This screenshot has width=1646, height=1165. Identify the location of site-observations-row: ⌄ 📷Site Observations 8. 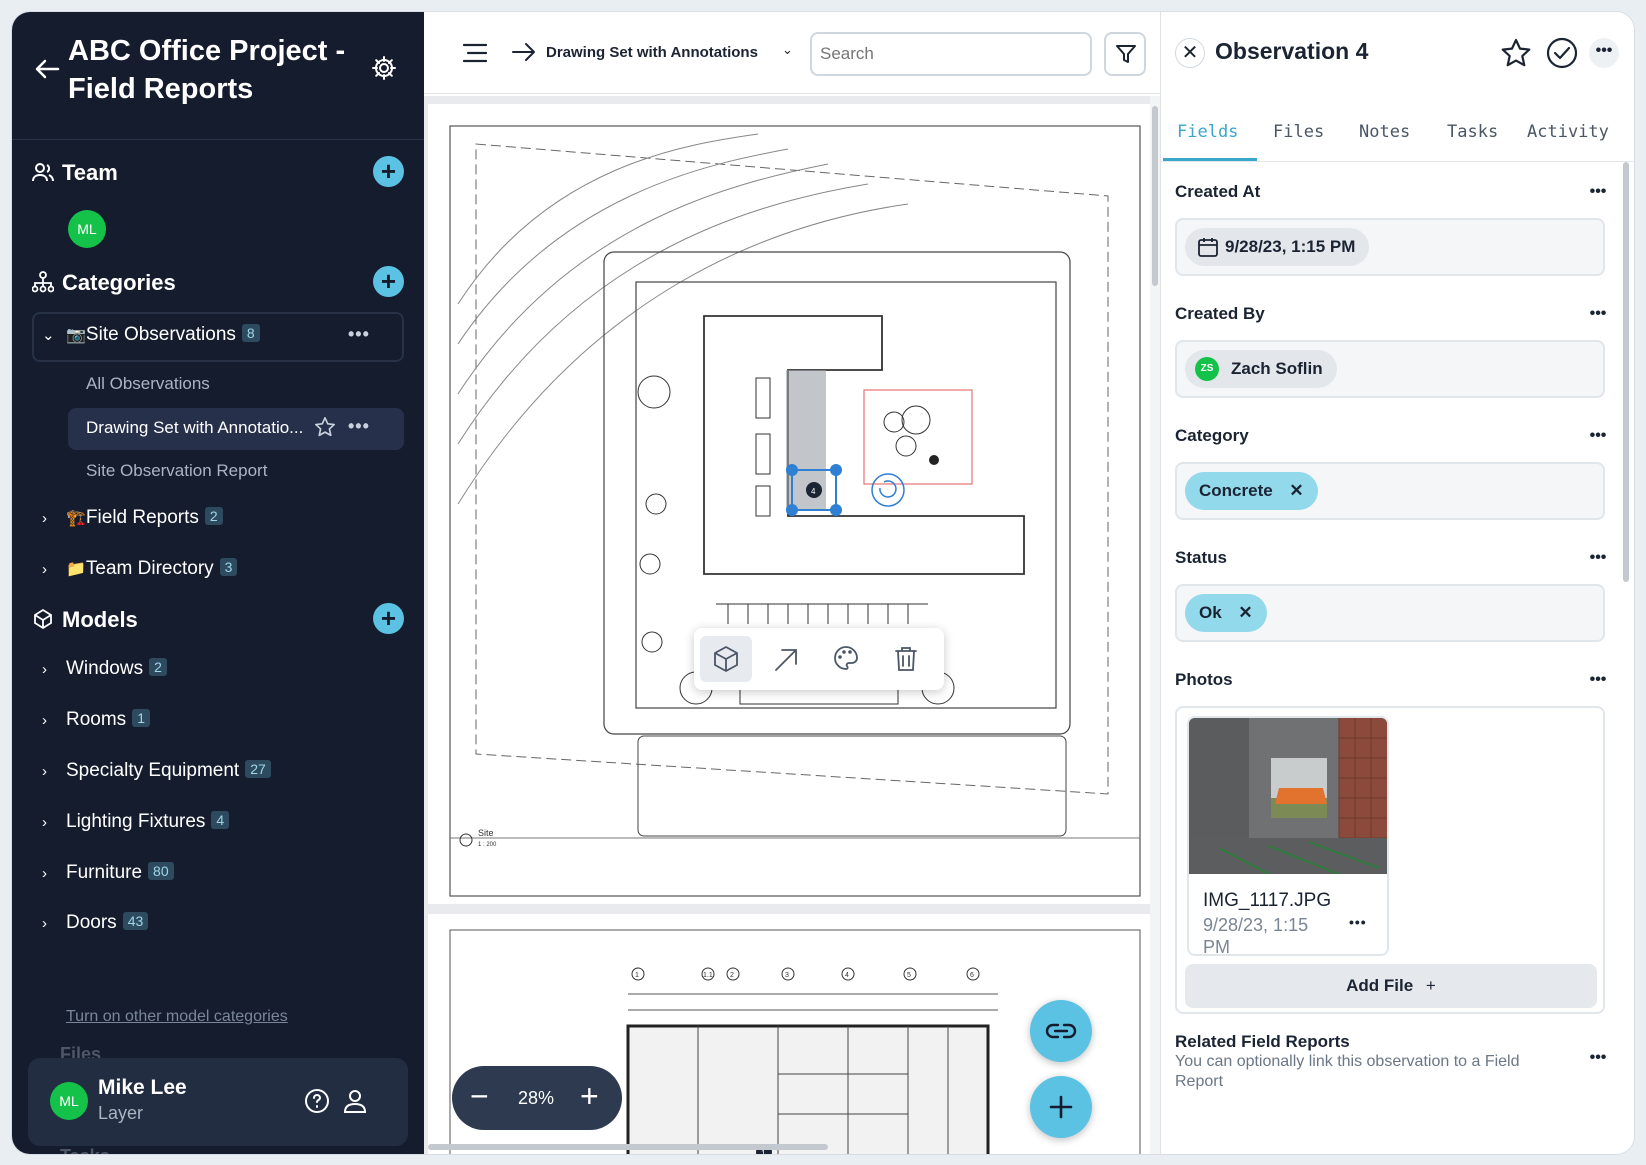
(151, 335).